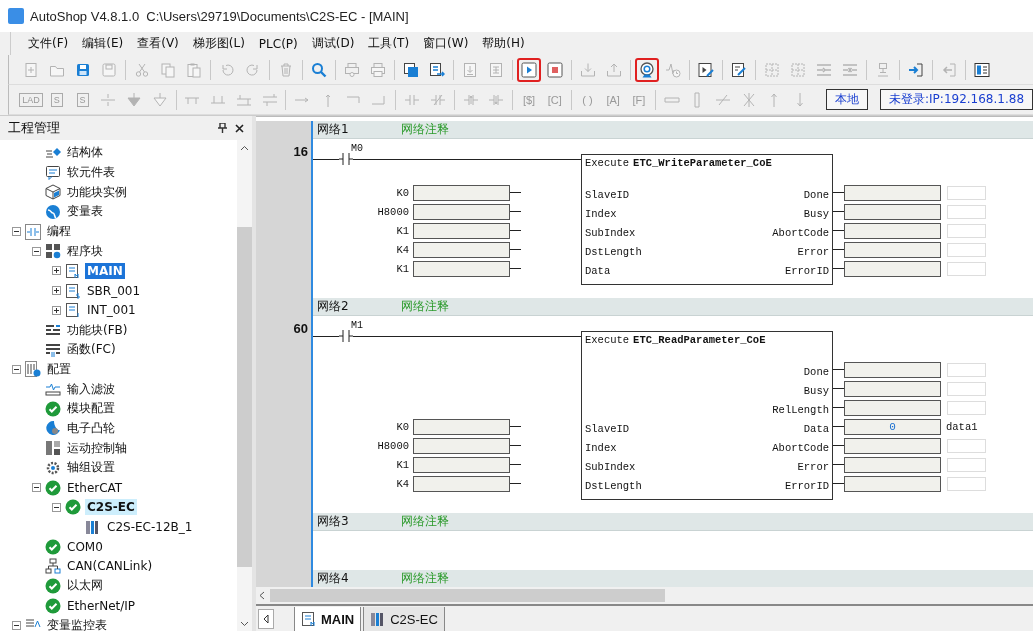 The image size is (1033, 631). Describe the element at coordinates (816, 194) in the screenshot. I see `pin-label: Done` at that location.